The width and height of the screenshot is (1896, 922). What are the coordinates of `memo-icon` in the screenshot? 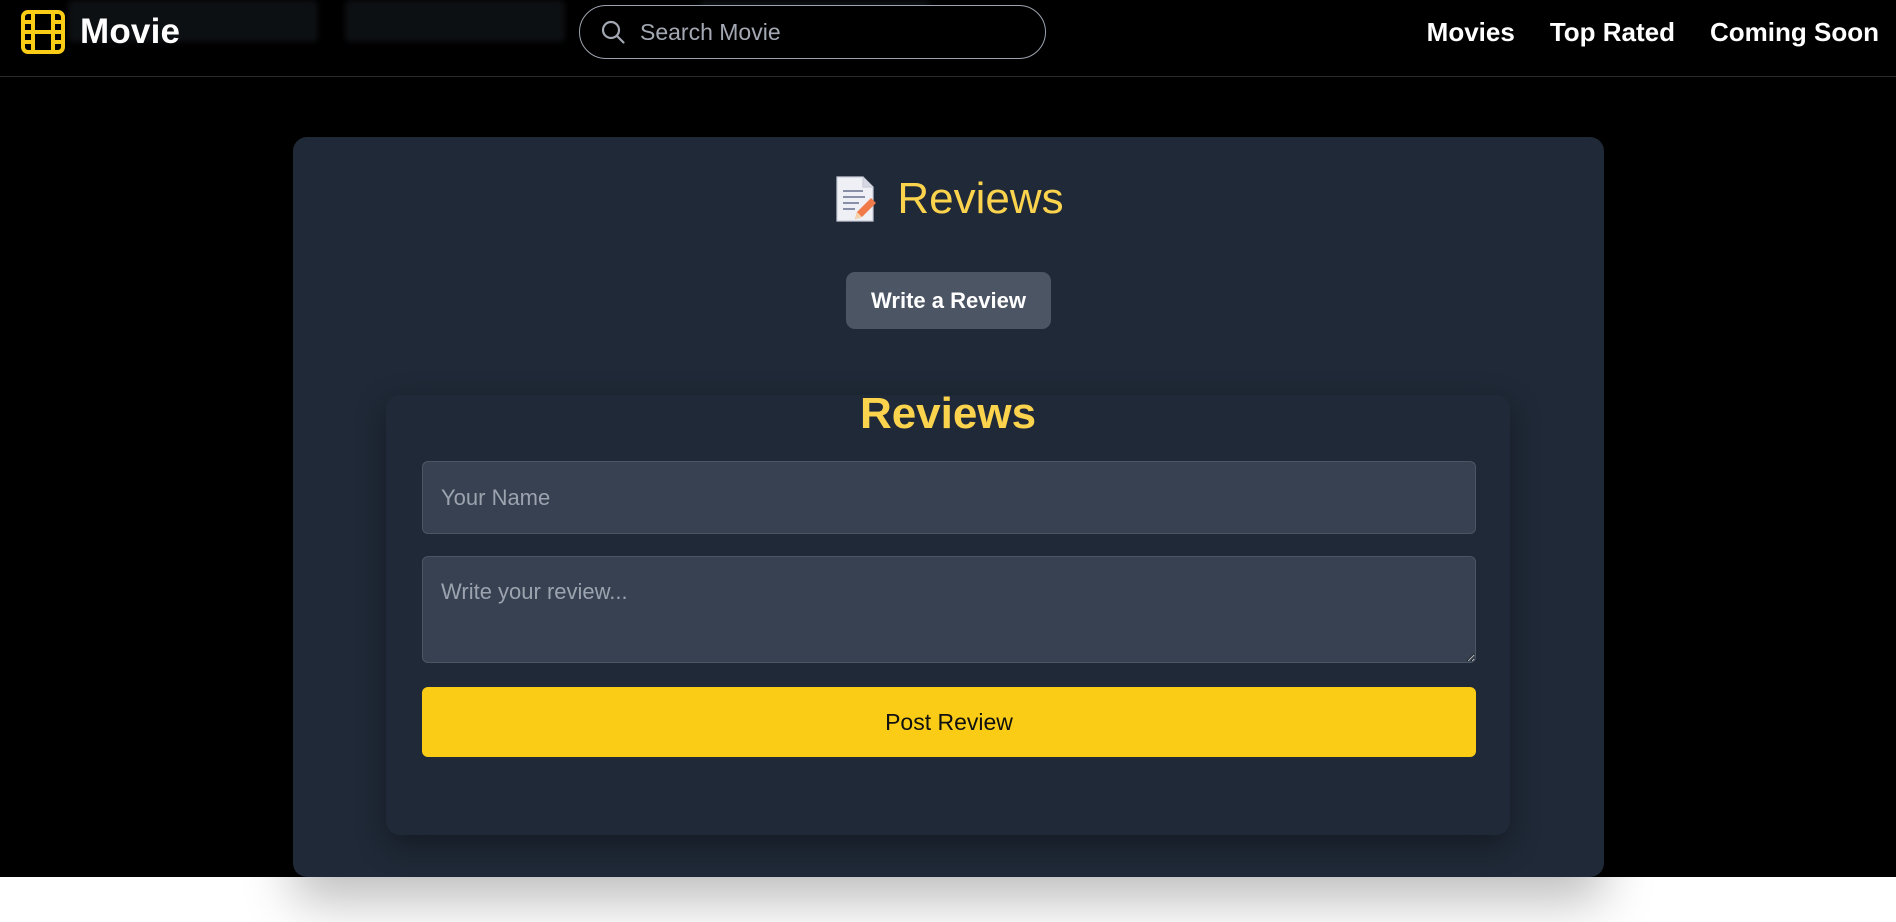 It's located at (856, 199).